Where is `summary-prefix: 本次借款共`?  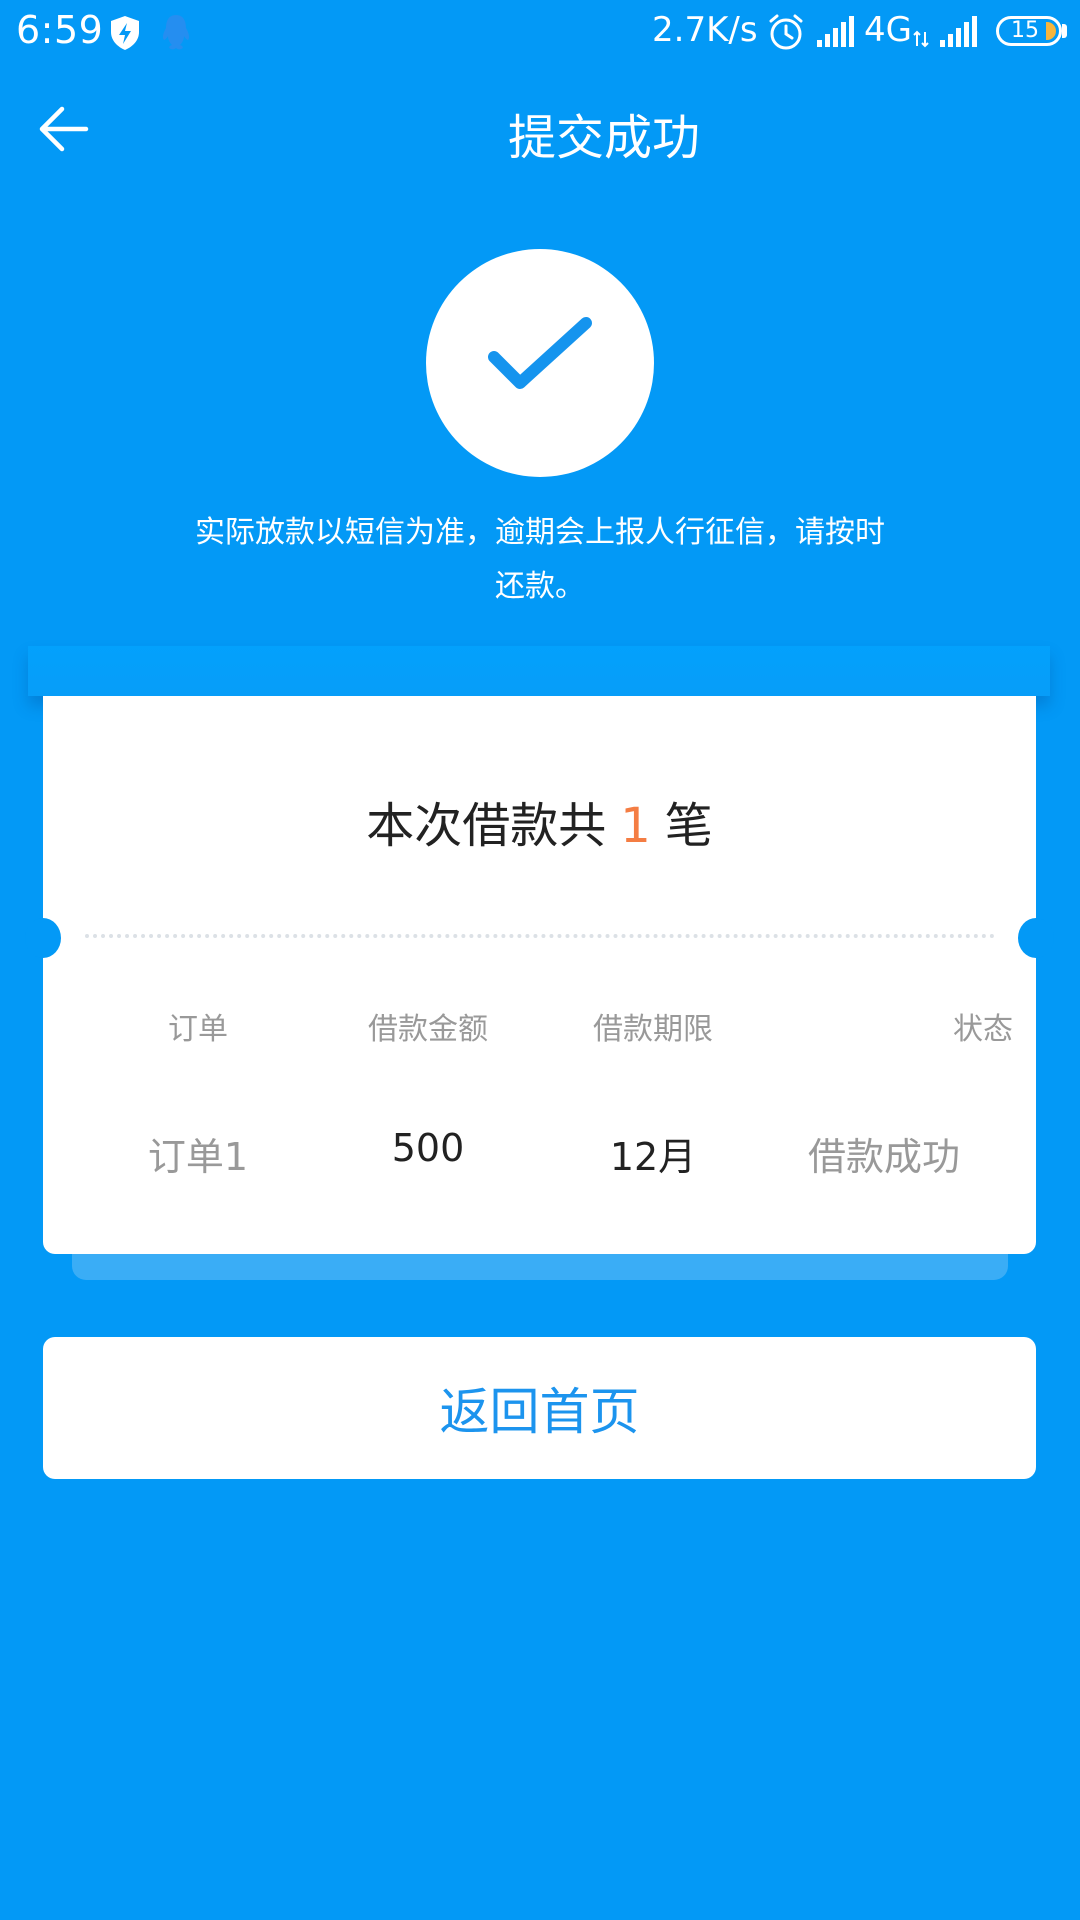 summary-prefix: 本次借款共 is located at coordinates (486, 826).